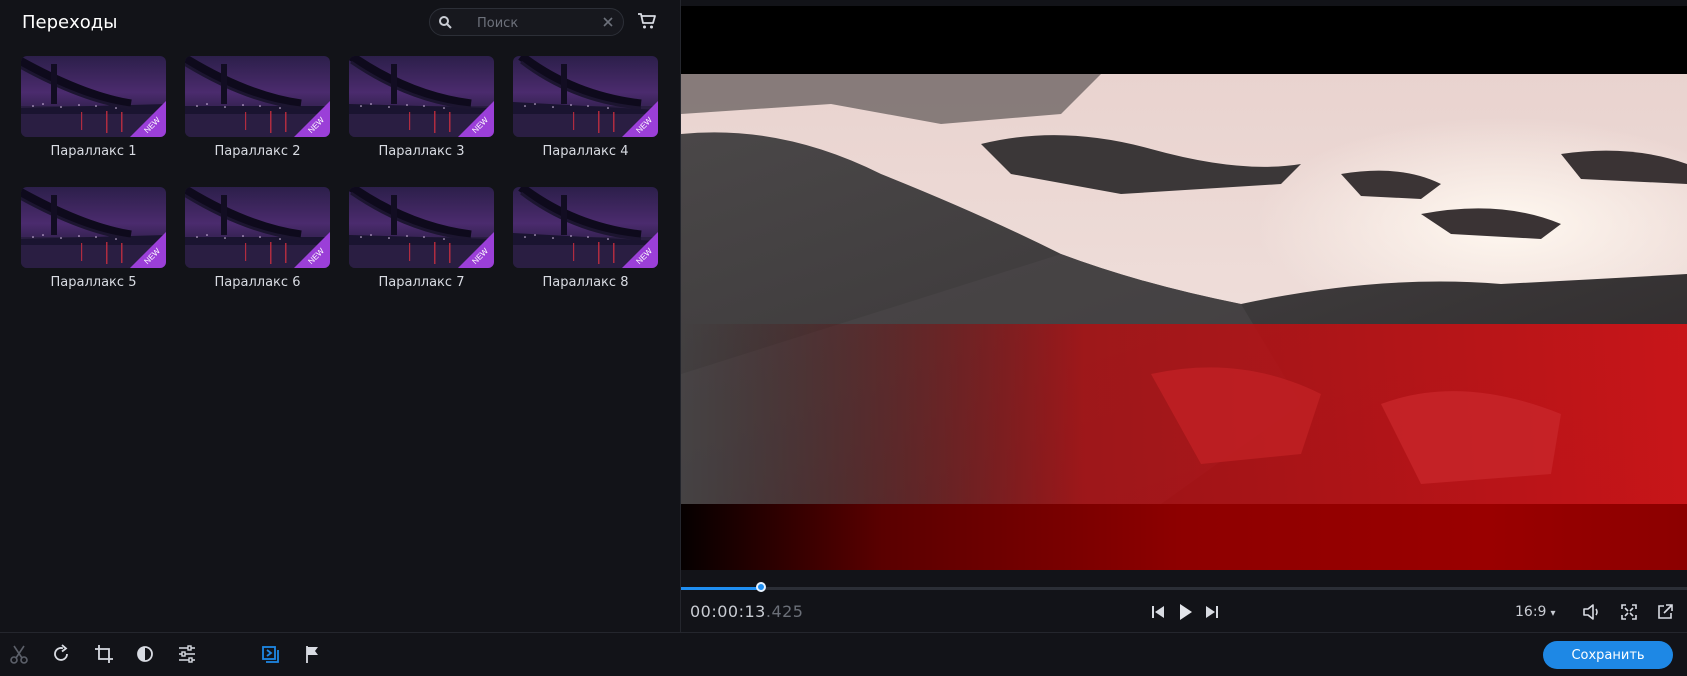  I want to click on progress-handle, so click(761, 587).